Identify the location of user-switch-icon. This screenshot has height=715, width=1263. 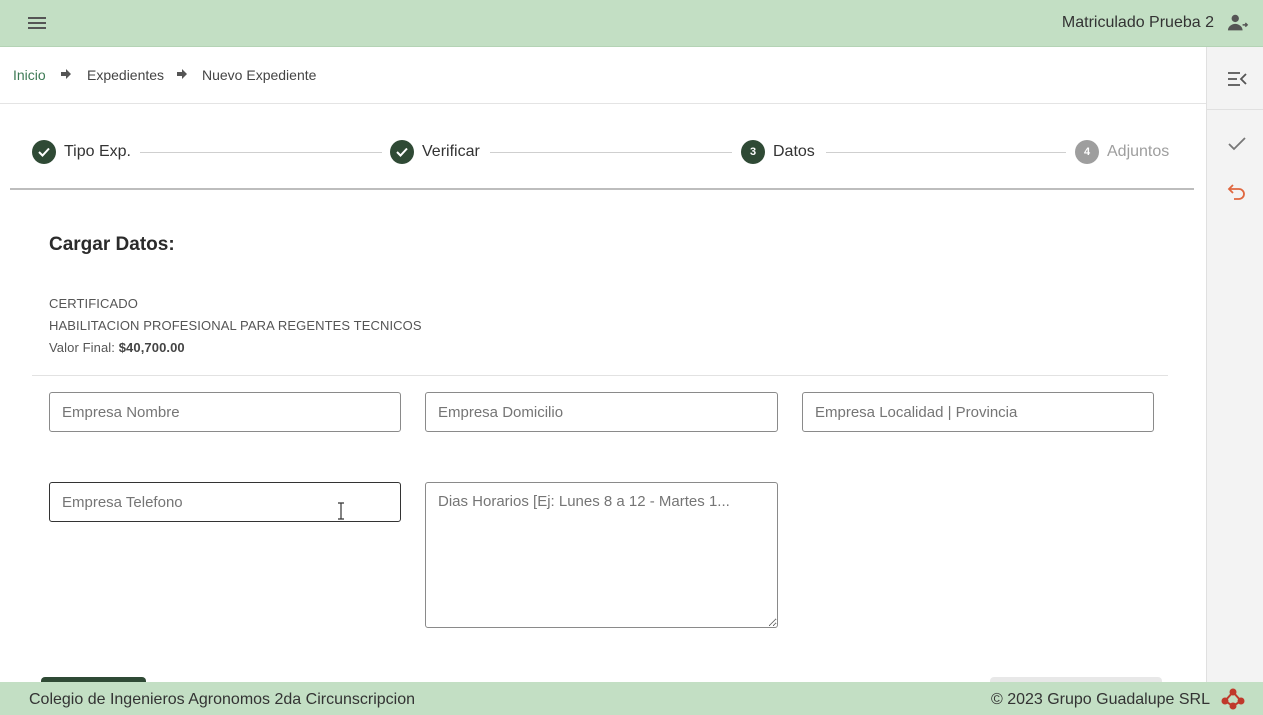
(1238, 23).